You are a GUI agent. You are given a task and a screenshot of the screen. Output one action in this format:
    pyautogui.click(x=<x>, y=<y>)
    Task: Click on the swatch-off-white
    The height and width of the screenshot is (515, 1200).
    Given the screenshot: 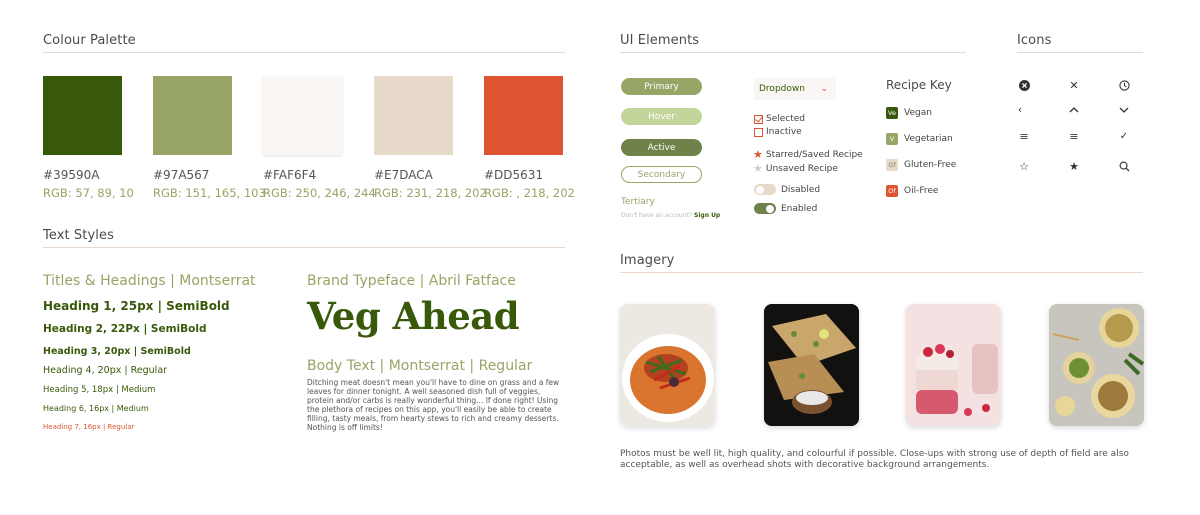 What is the action you would take?
    pyautogui.click(x=302, y=115)
    